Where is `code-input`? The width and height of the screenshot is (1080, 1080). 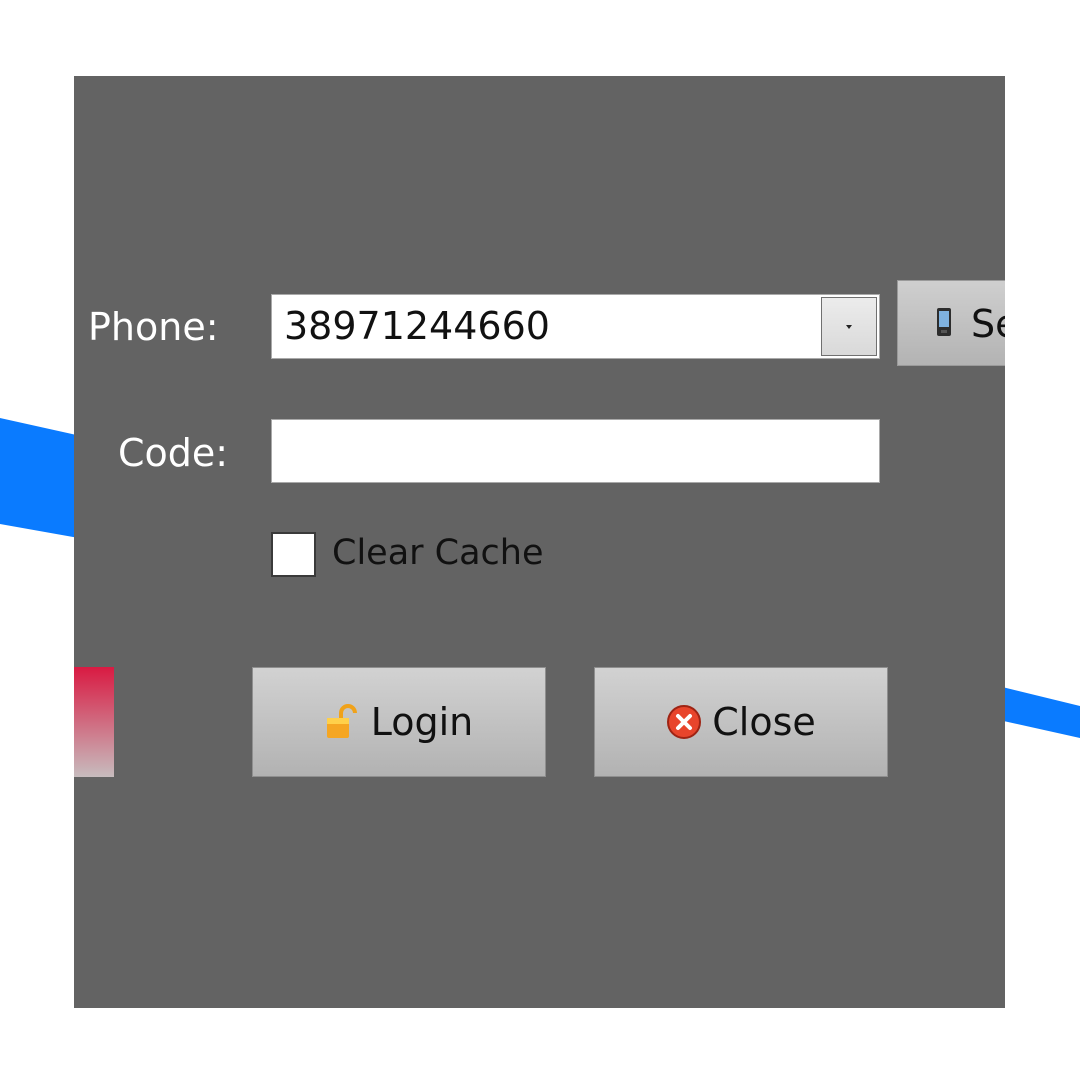
code-input is located at coordinates (575, 451).